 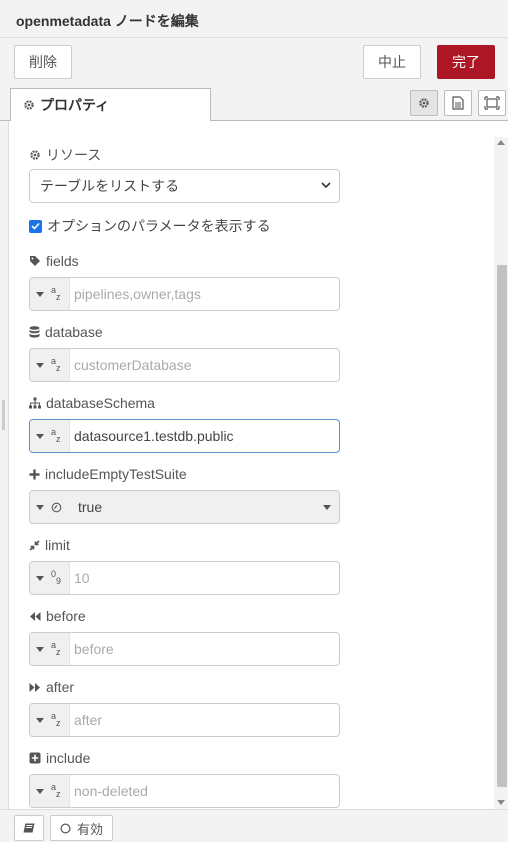 What do you see at coordinates (34, 474) in the screenshot?
I see `plus-icon` at bounding box center [34, 474].